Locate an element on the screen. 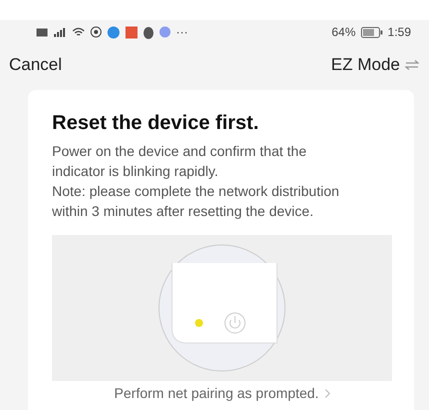  signal-icon is located at coordinates (60, 32).